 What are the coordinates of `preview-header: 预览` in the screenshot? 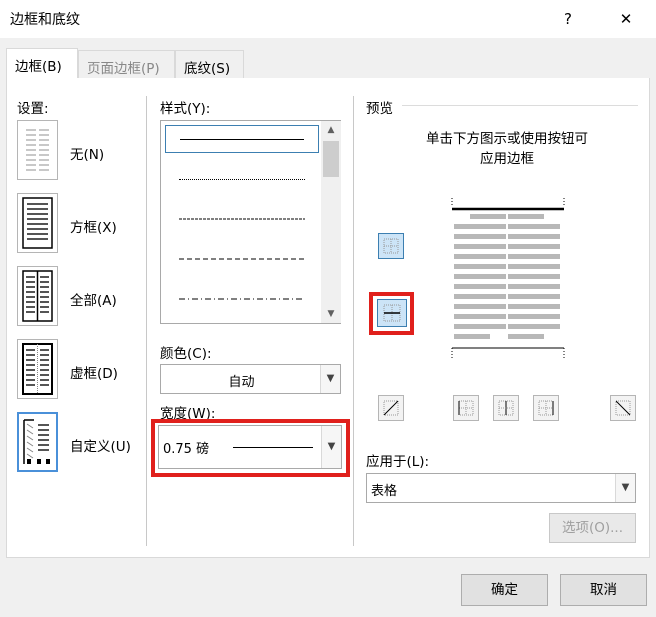 It's located at (379, 109).